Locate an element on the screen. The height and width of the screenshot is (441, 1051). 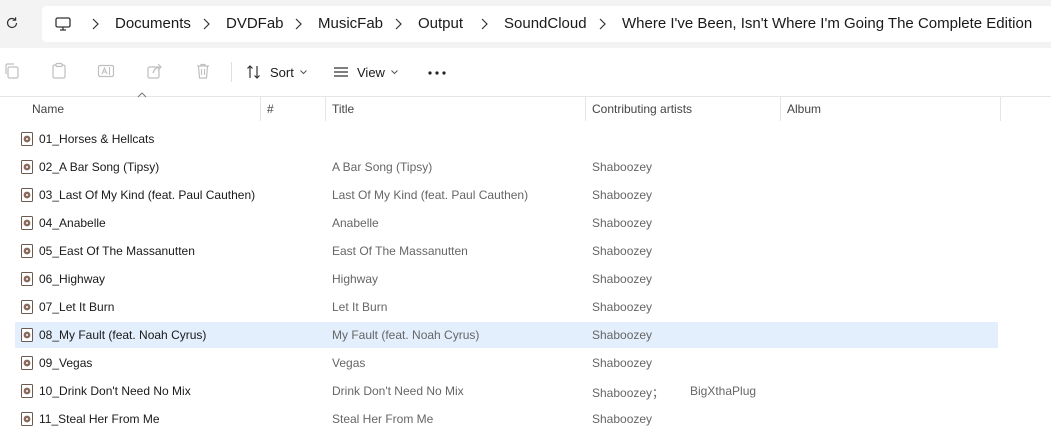
file-row: 06_Highway Highway Shaboozey is located at coordinates (506, 279).